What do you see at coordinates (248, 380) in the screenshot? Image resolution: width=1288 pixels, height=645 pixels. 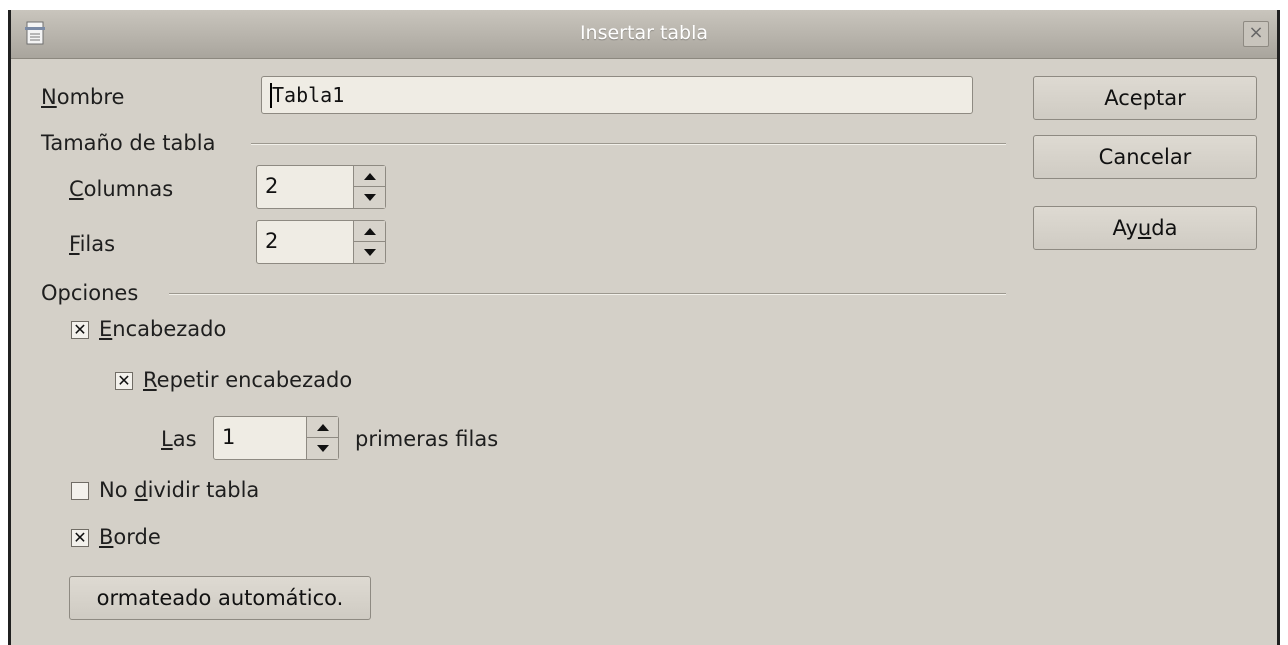 I see `repeat-heading-label: Repetir encabezado` at bounding box center [248, 380].